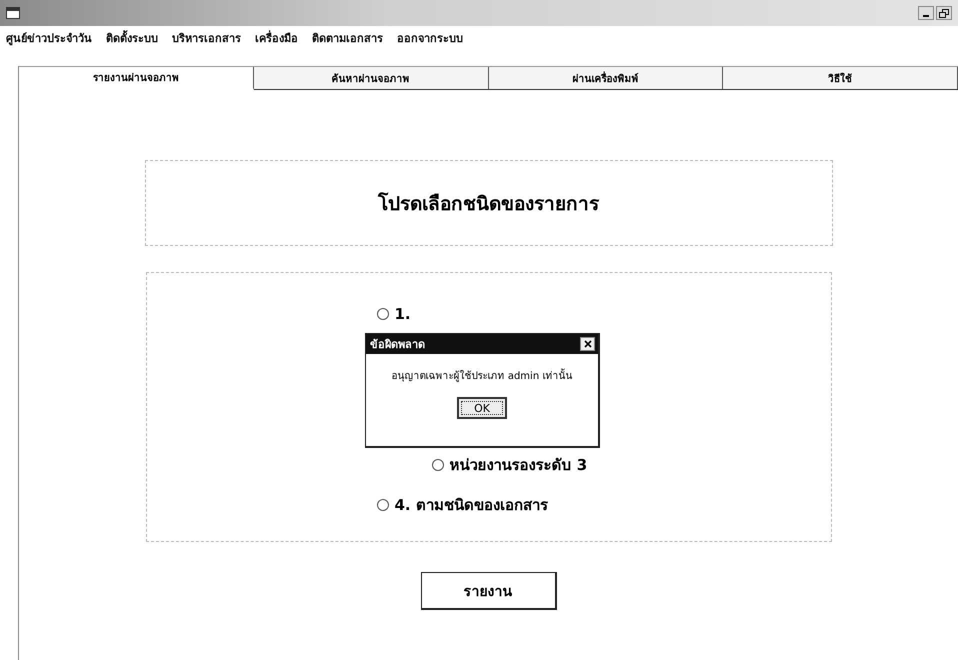 The width and height of the screenshot is (958, 660). I want to click on dialog-message: อนุญาตเฉพาะผู้ใช้ประเภท admin เท่านั้น, so click(482, 375).